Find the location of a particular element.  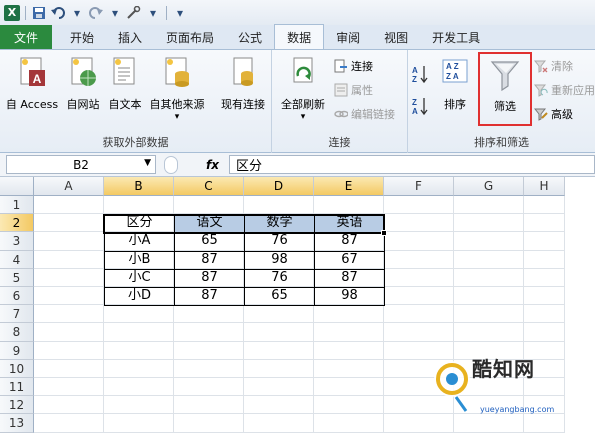

column-header: F is located at coordinates (419, 186).